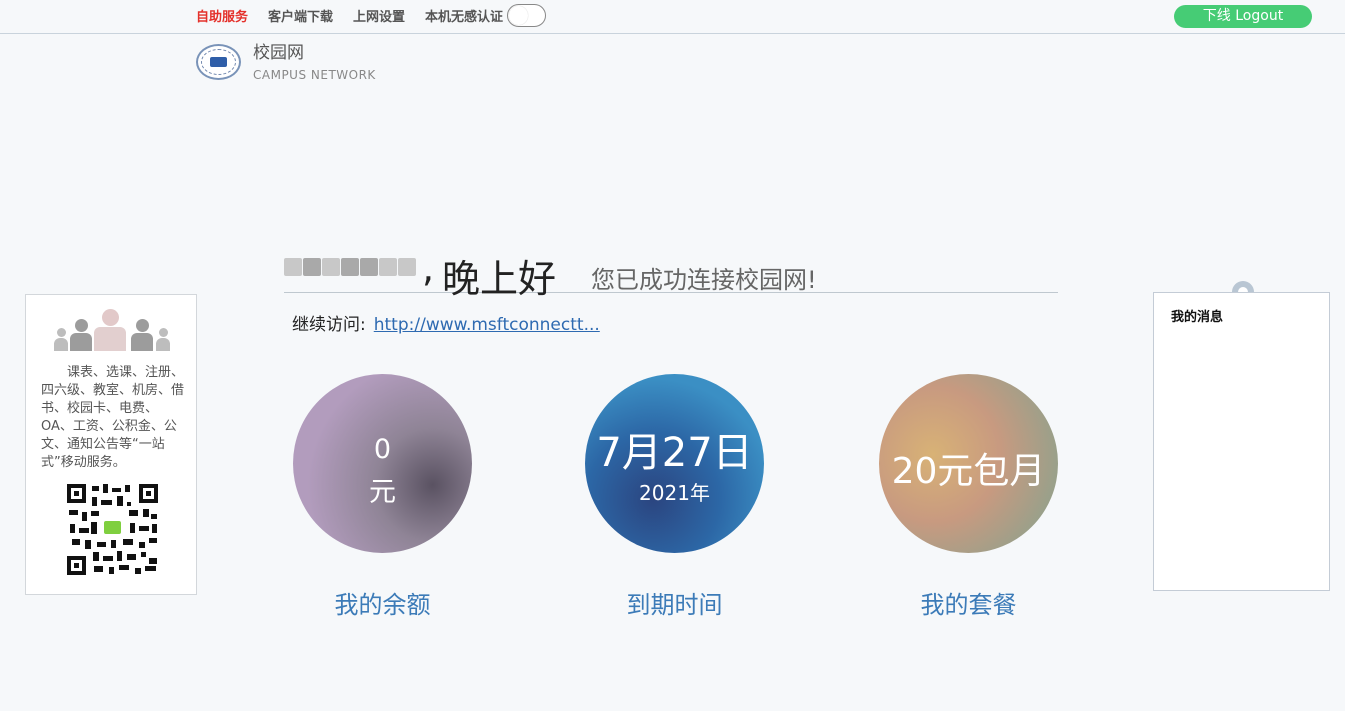  What do you see at coordinates (464, 17) in the screenshot?
I see `seamless-auth-label: 本机无感认证` at bounding box center [464, 17].